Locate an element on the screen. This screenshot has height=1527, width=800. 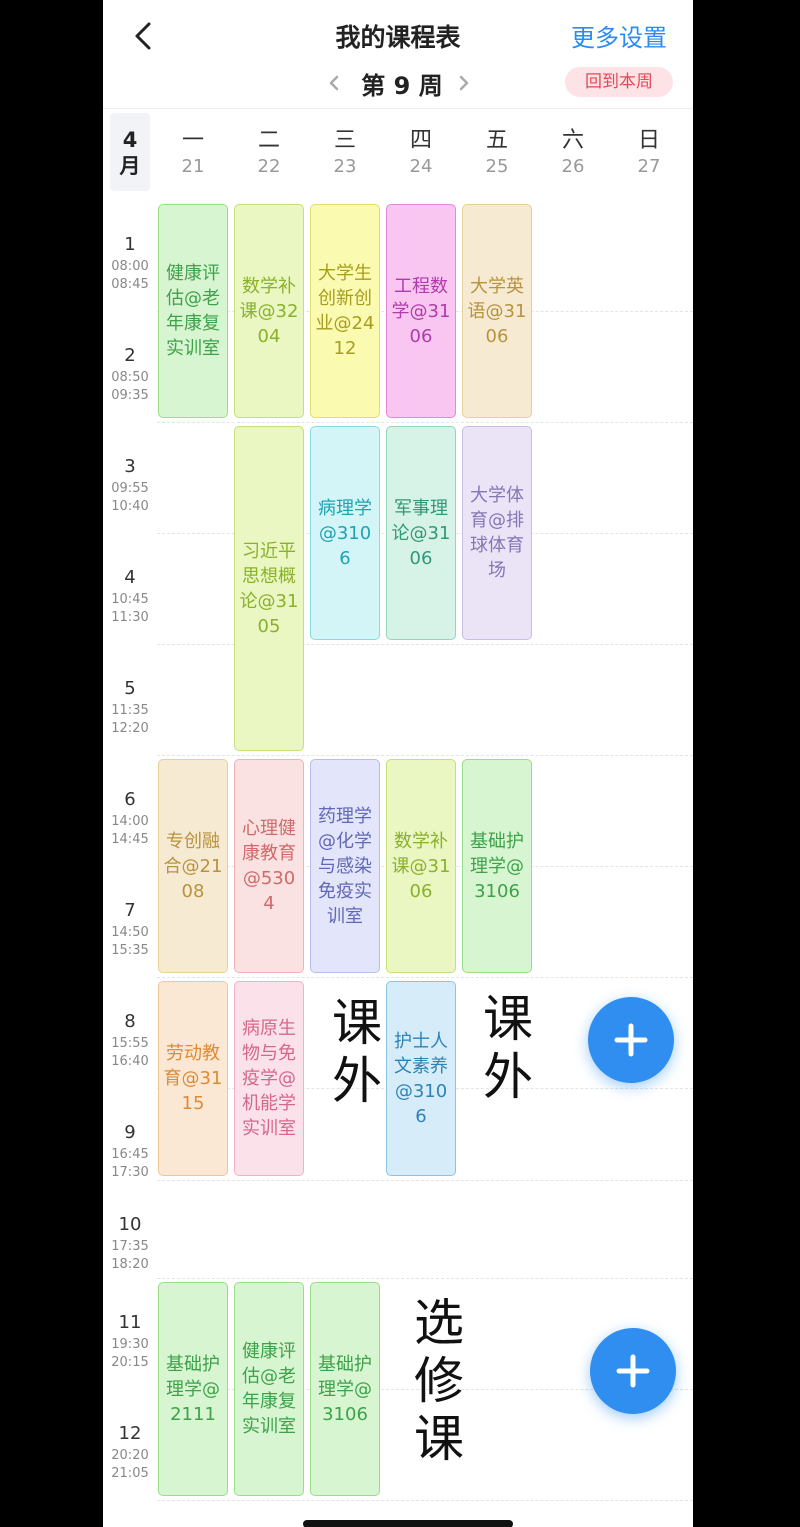
date-label: 27 is located at coordinates (649, 166).